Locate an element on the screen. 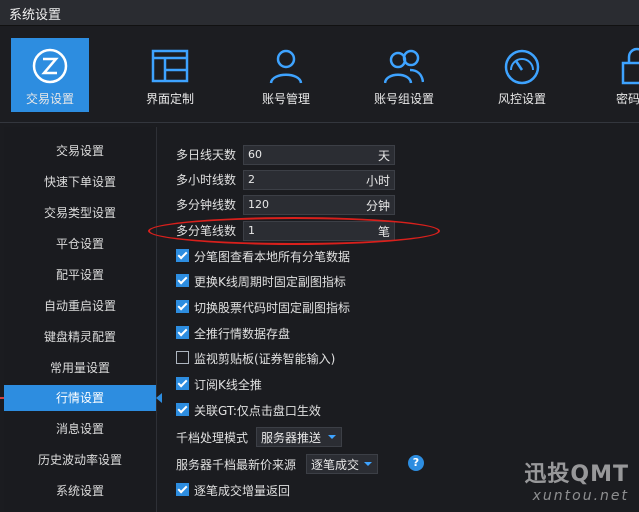 This screenshot has height=512, width=639. sidebar-item-trade-type: 交易类型设置 is located at coordinates (80, 213).